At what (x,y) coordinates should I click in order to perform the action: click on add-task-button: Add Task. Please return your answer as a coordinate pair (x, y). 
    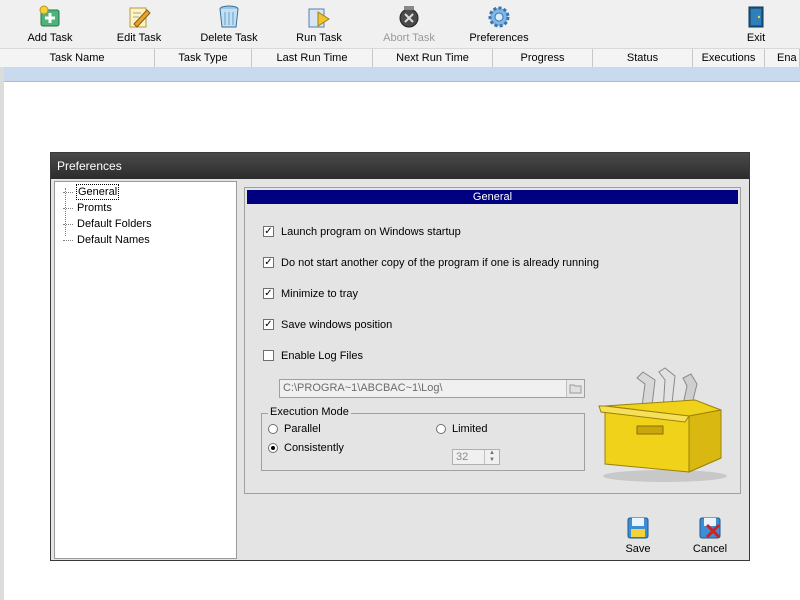
    Looking at the image, I should click on (50, 24).